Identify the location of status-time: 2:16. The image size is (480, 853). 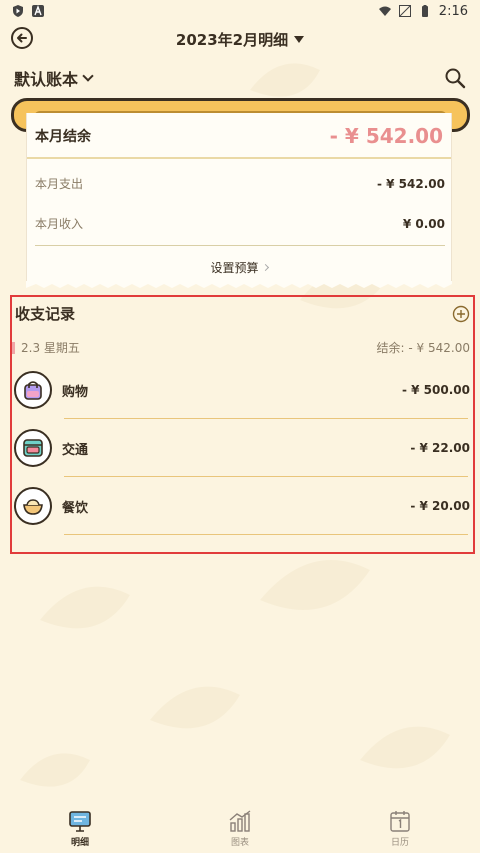
(453, 11).